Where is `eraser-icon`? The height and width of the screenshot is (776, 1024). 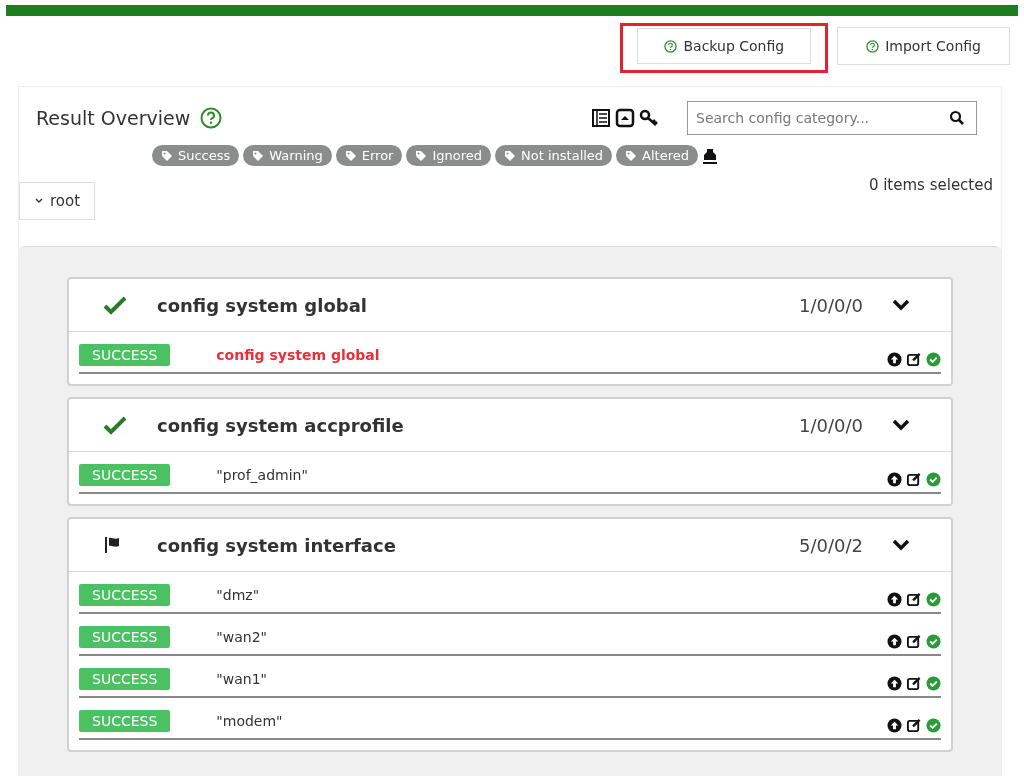 eraser-icon is located at coordinates (710, 155).